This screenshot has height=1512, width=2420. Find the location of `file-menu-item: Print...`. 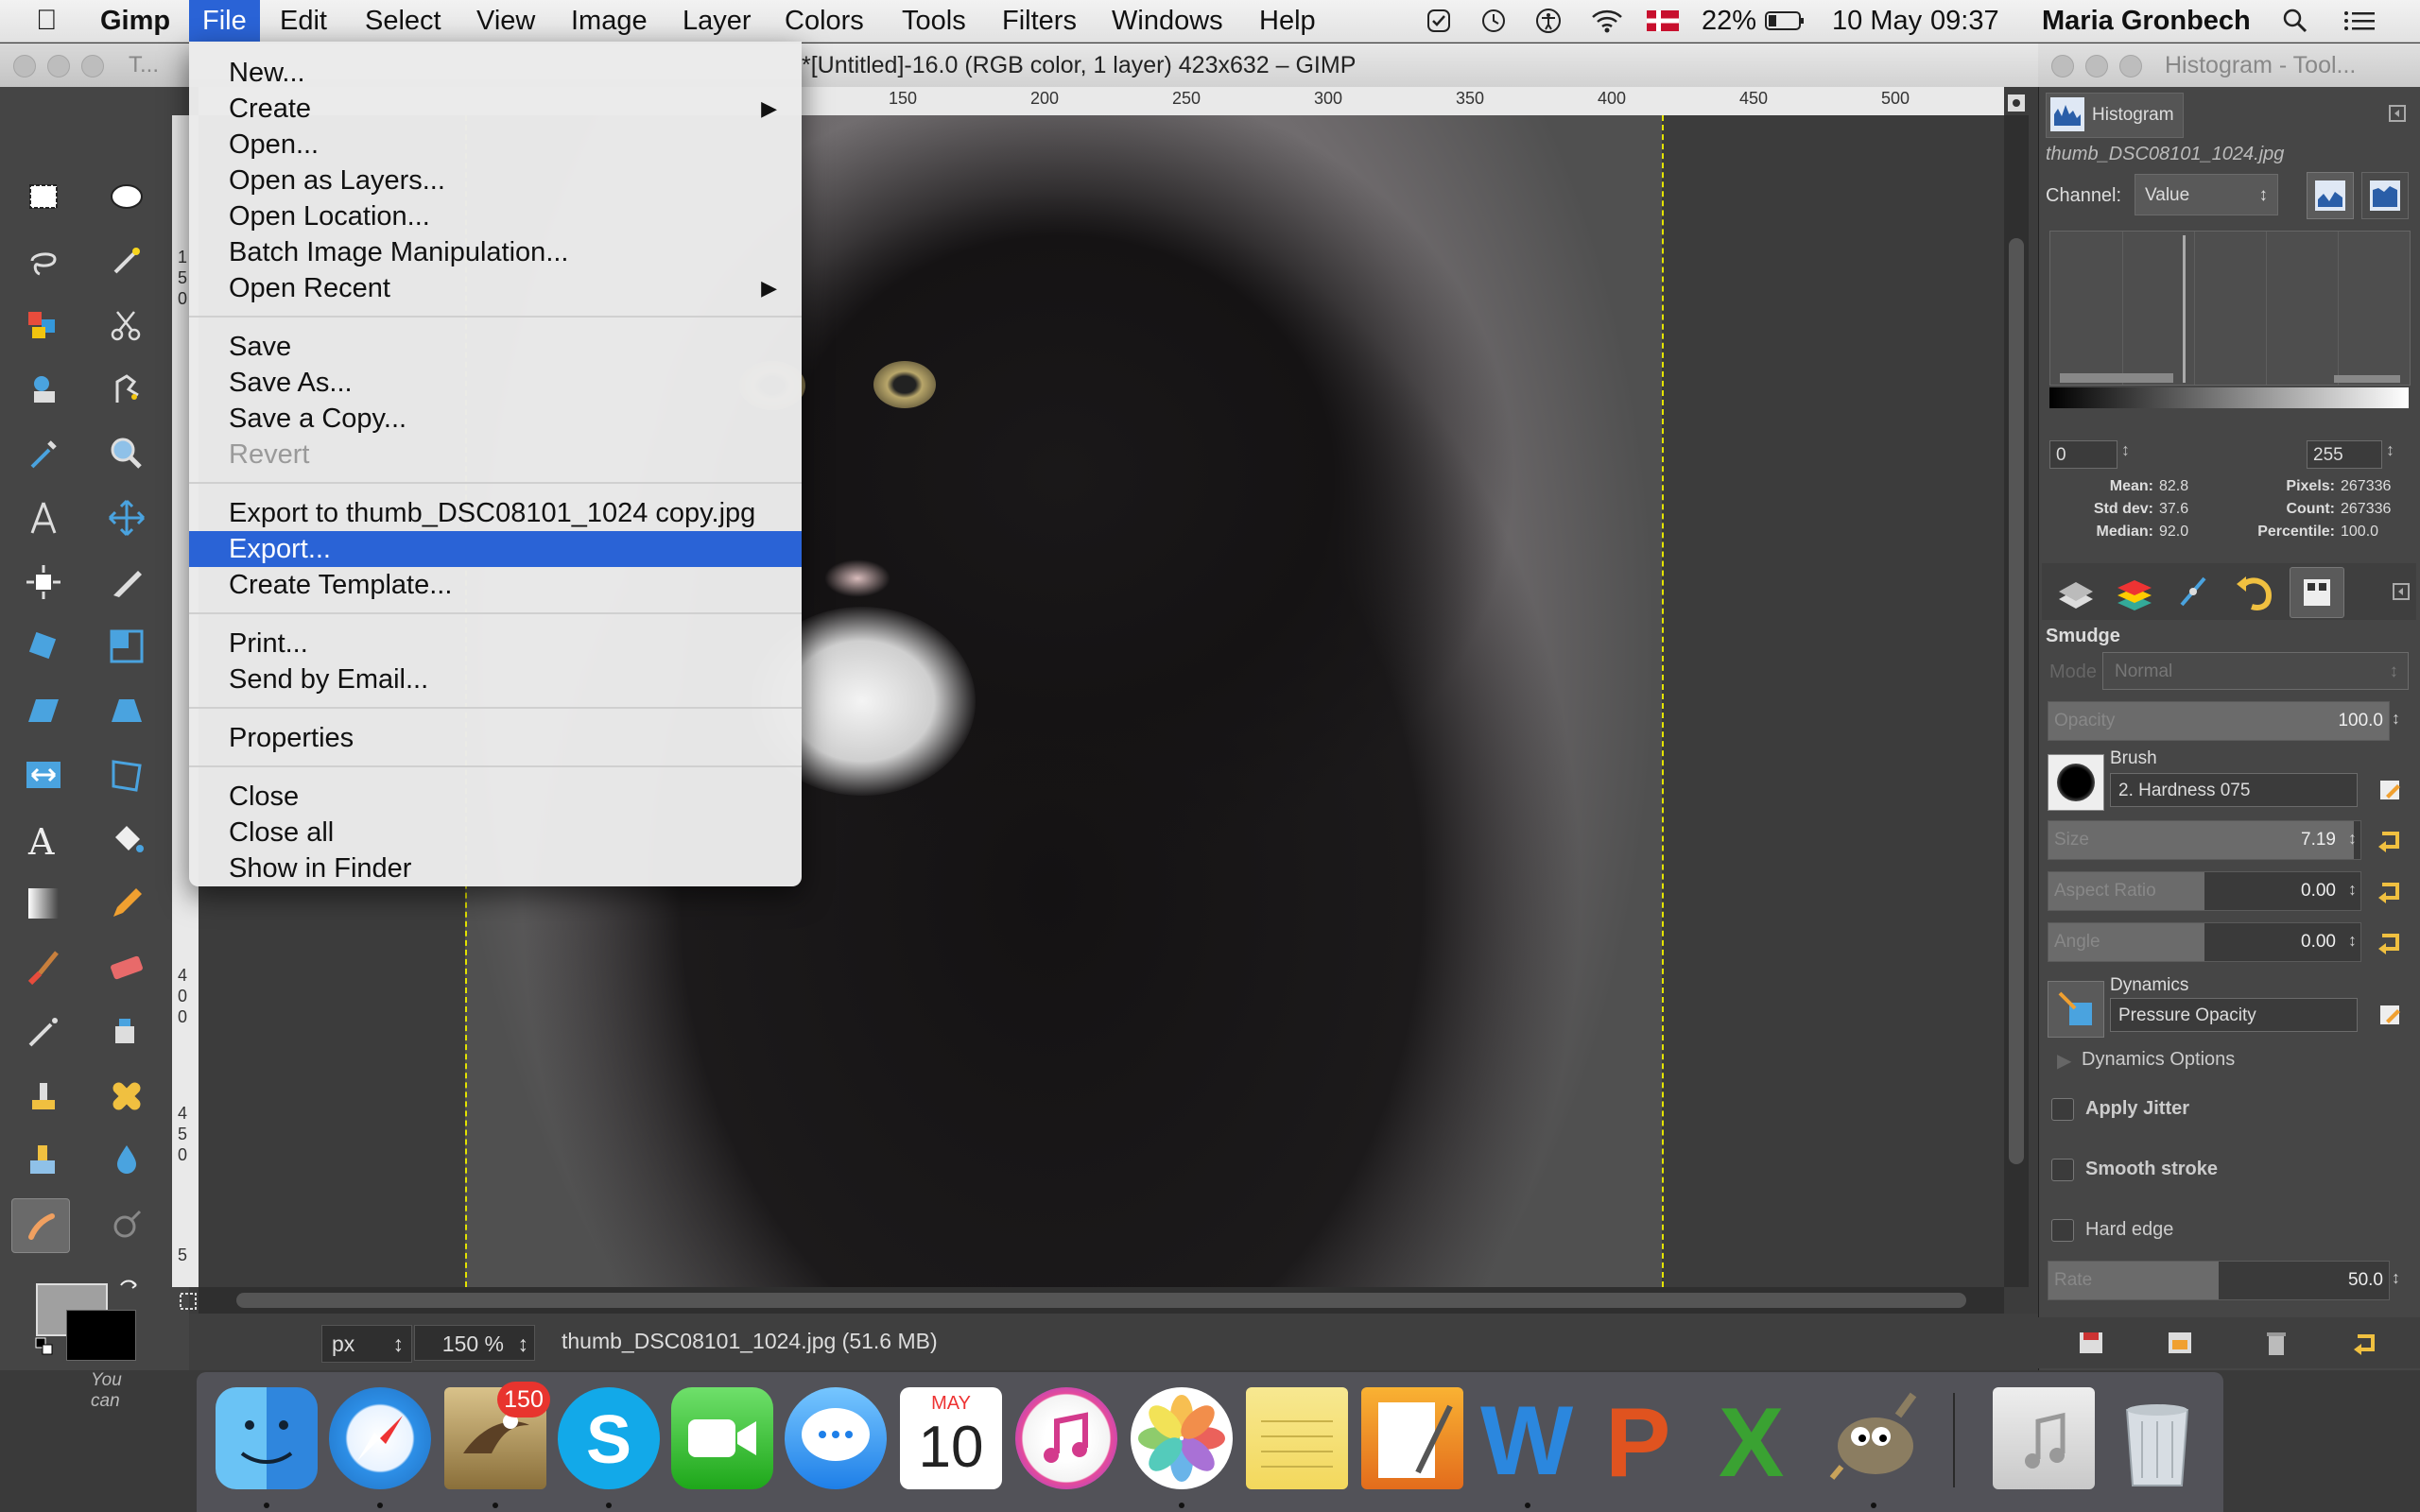

file-menu-item: Print... is located at coordinates (495, 644).